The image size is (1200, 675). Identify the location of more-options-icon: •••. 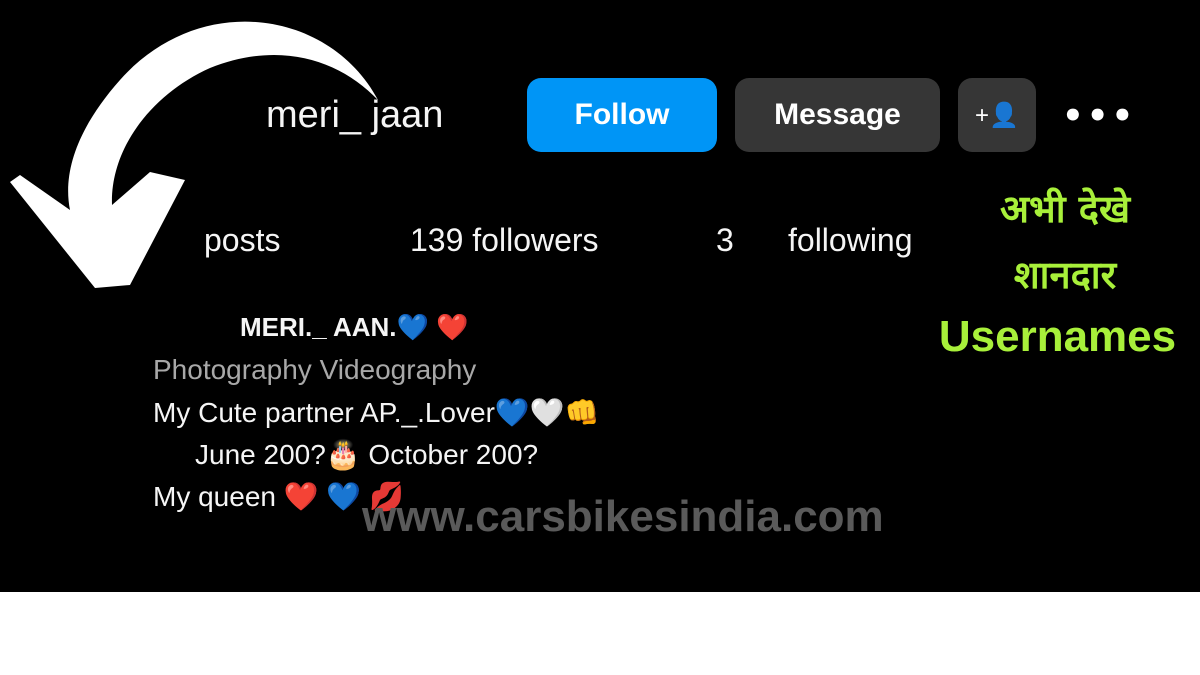
(1099, 116).